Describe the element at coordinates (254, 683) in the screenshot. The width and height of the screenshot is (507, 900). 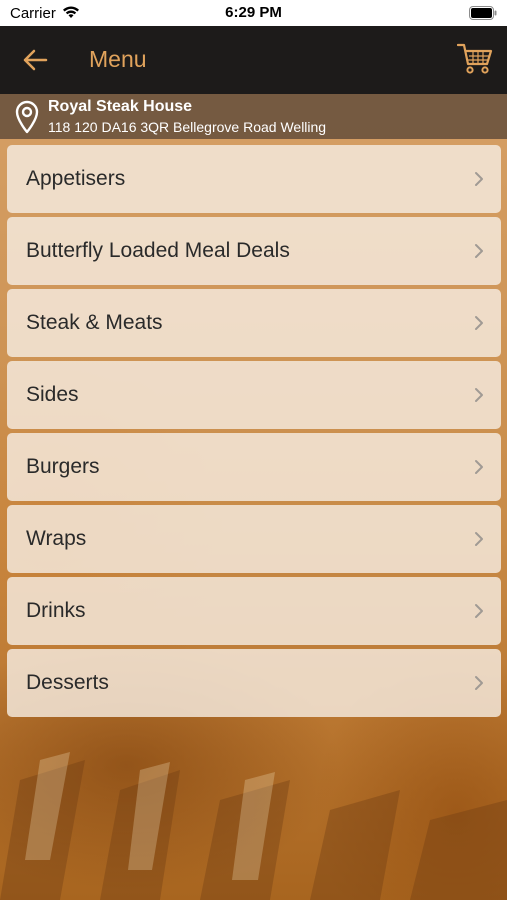
I see `menu-item-desserts: Desserts` at that location.